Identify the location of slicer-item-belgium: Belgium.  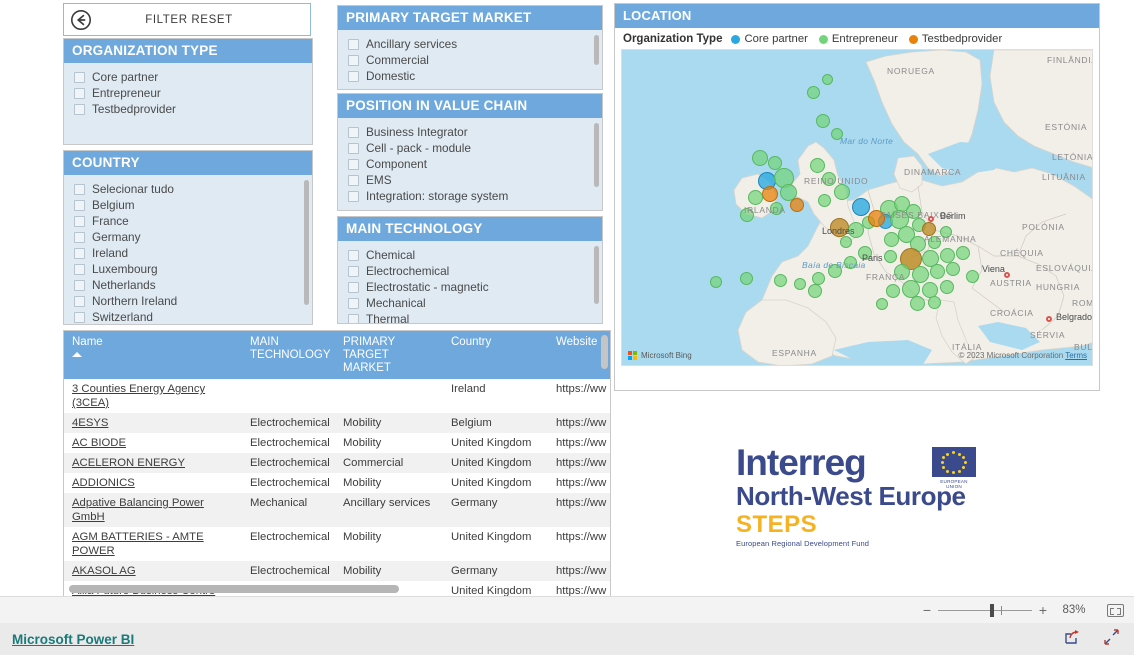
(191, 205).